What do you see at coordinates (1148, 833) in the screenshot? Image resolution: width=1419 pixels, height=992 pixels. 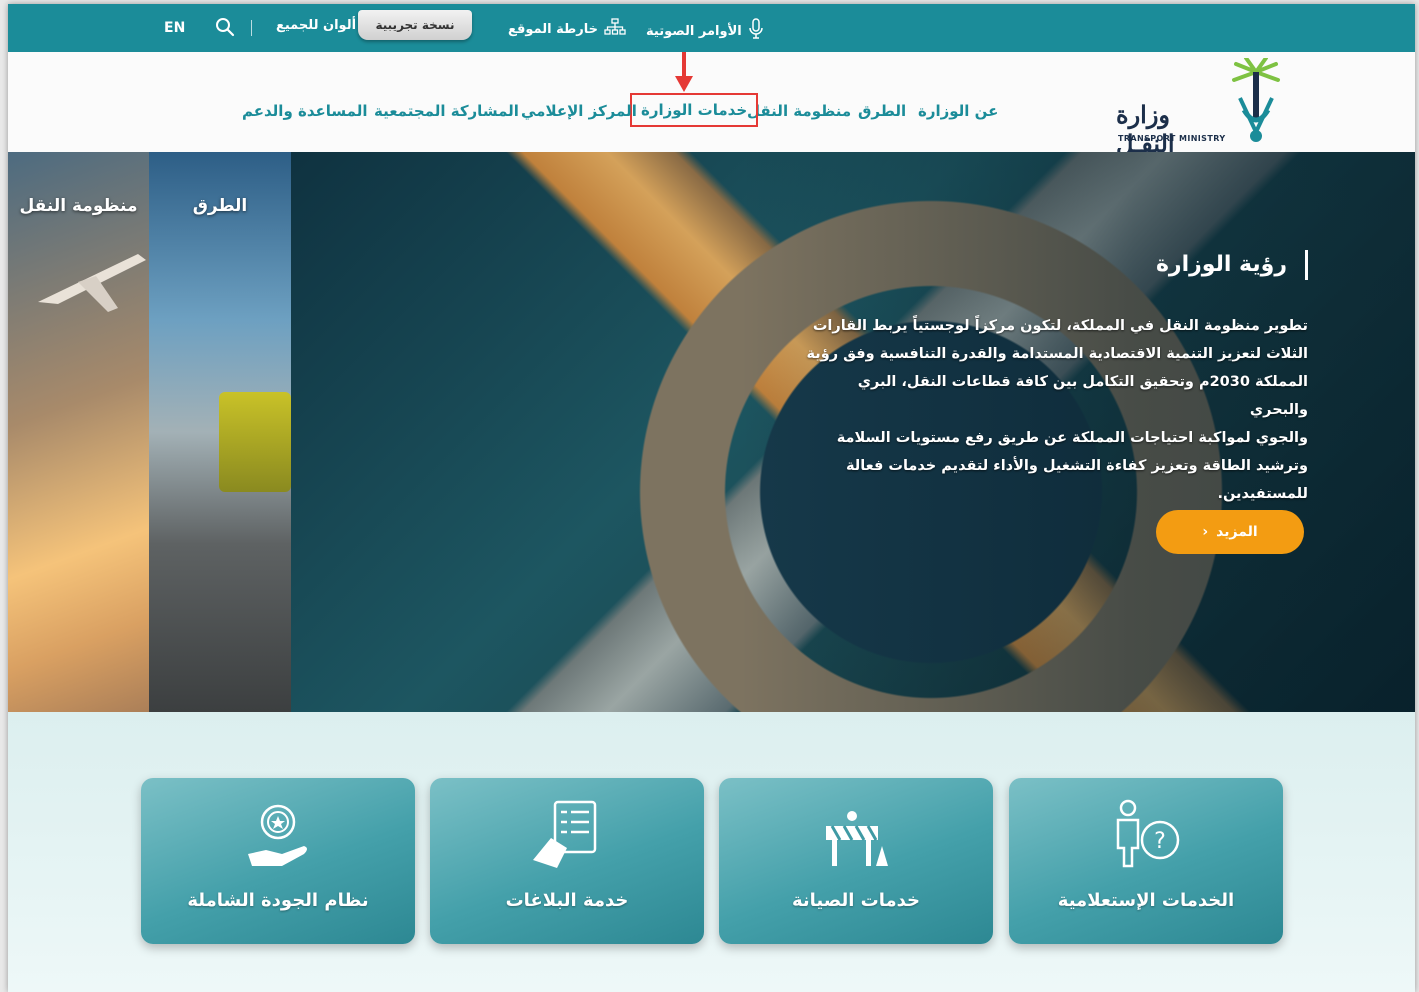 I see `inquiry-person-icon: ?` at bounding box center [1148, 833].